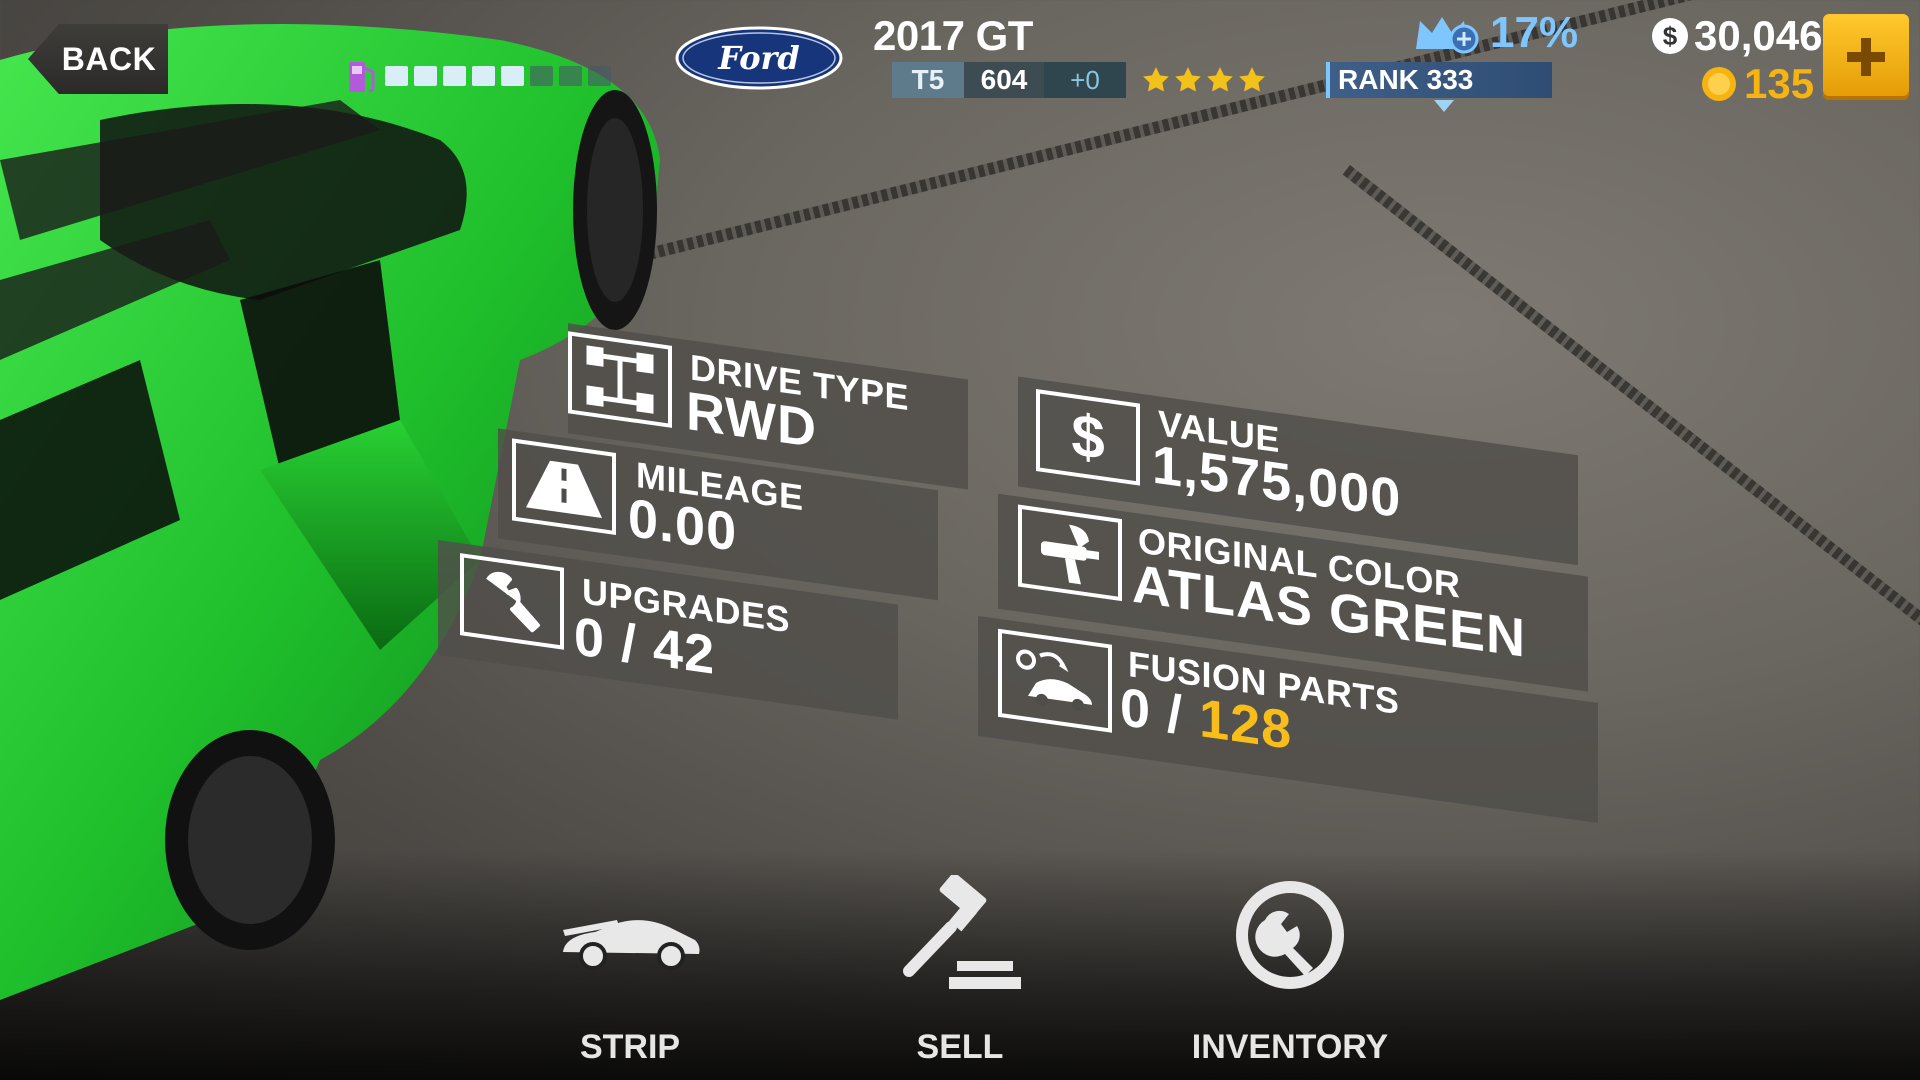 The image size is (1920, 1080). I want to click on fuel-gauge, so click(478, 76).